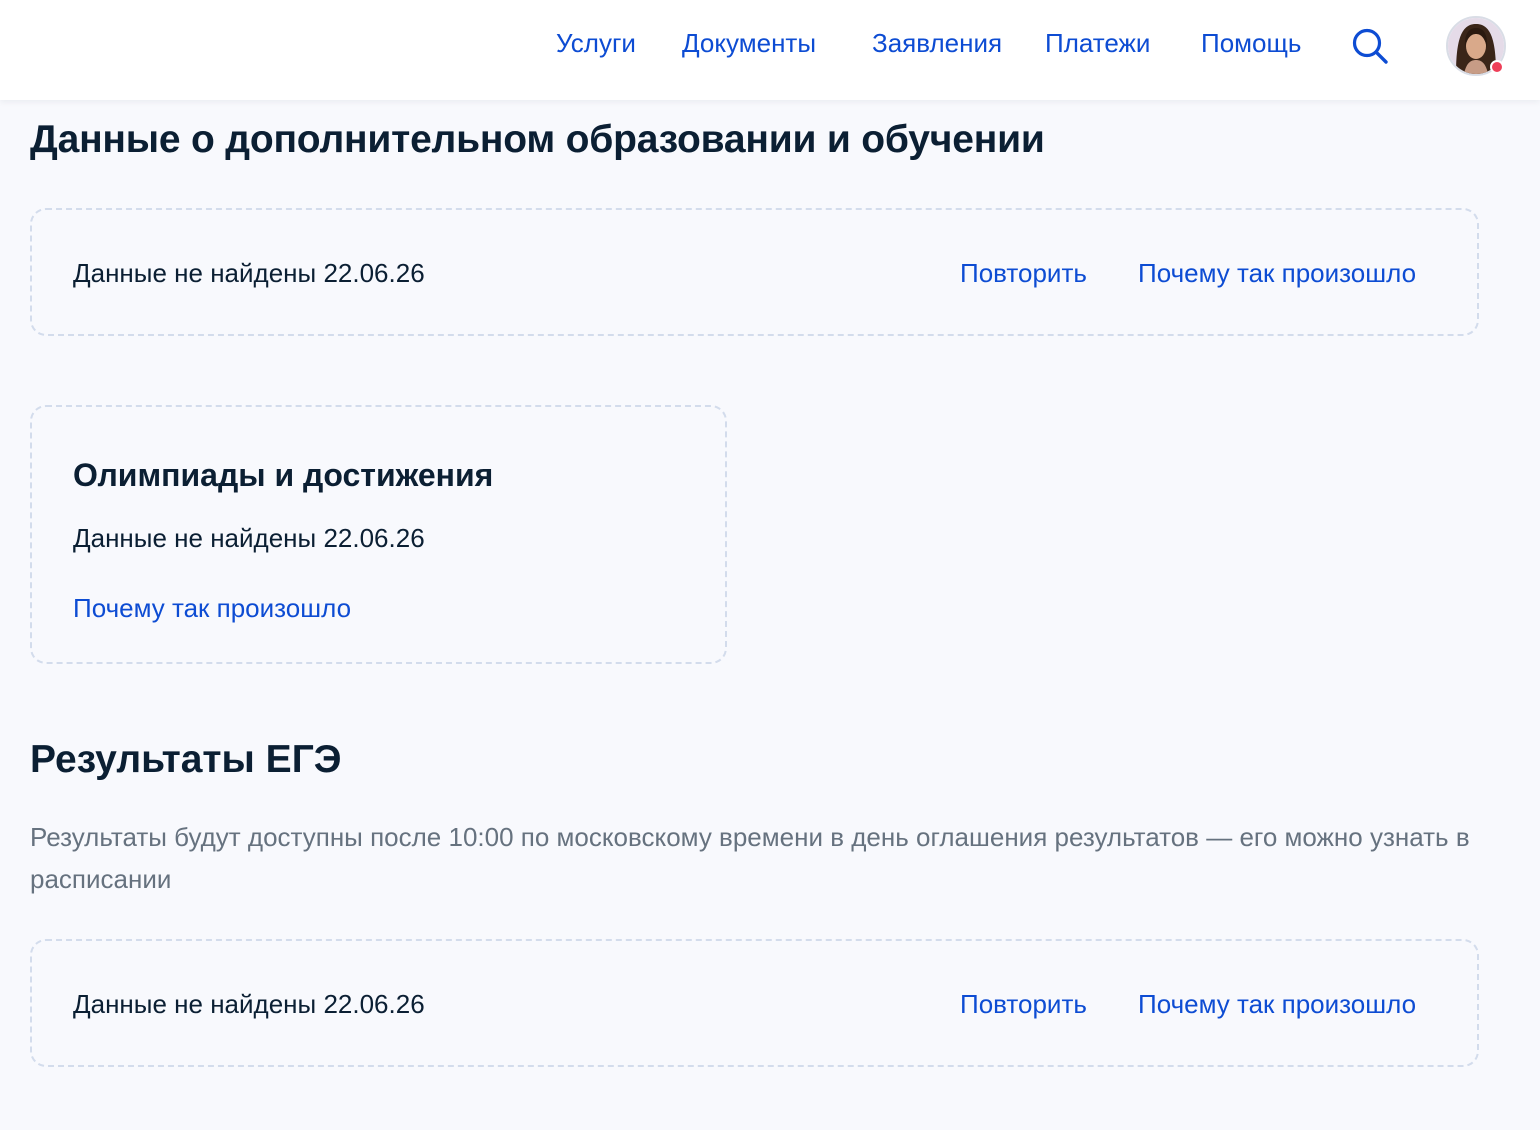  What do you see at coordinates (212, 608) in the screenshot?
I see `olympiads-why-link: Почему так произошло` at bounding box center [212, 608].